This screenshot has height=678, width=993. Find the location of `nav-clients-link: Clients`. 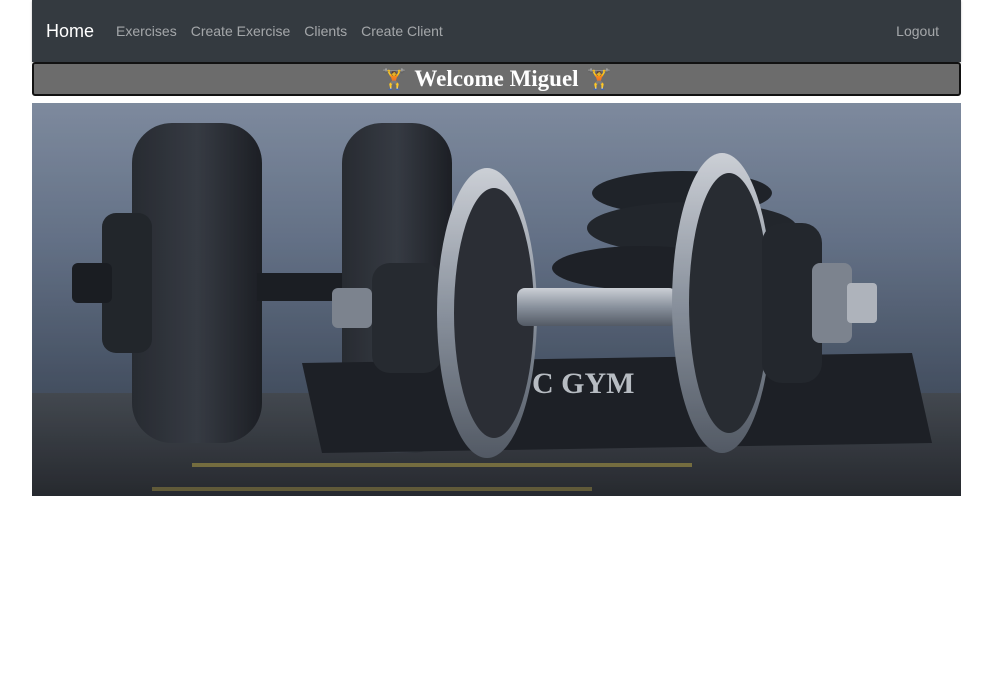

nav-clients-link: Clients is located at coordinates (325, 31).